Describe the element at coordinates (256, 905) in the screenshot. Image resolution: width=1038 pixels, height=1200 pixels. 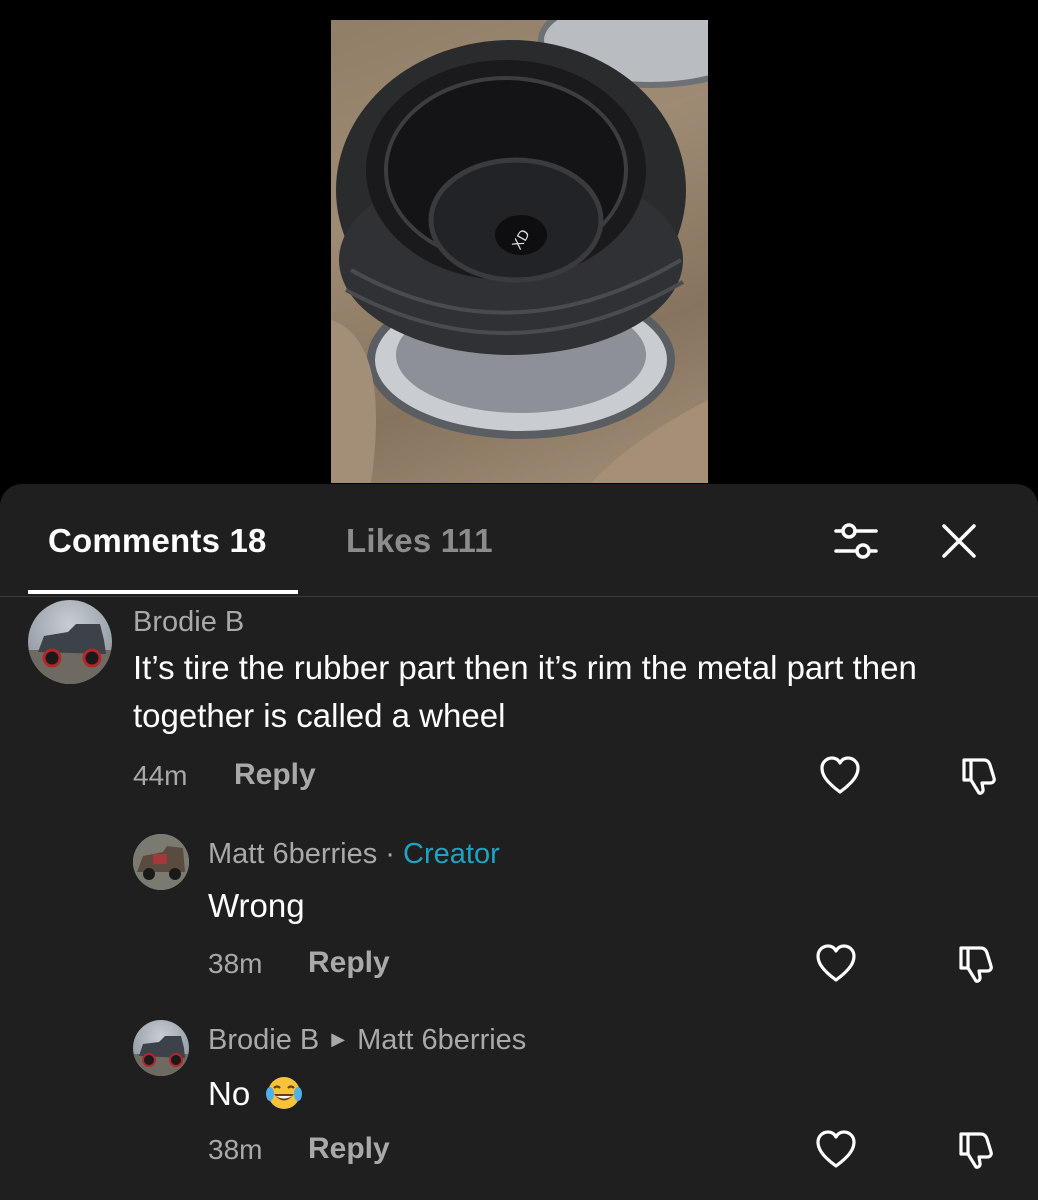
I see `comment-text: Wrong` at that location.